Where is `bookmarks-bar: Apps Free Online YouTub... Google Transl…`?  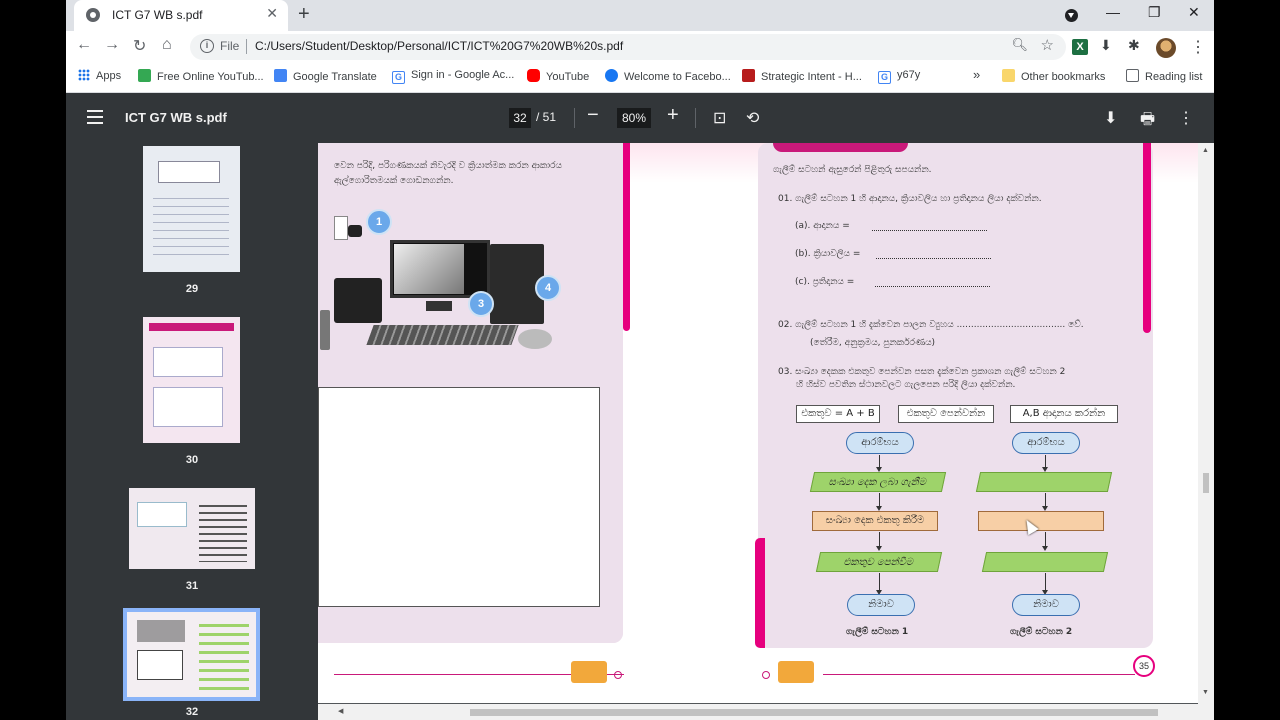
bookmarks-bar: Apps Free Online YouTub... Google Transl… is located at coordinates (640, 78).